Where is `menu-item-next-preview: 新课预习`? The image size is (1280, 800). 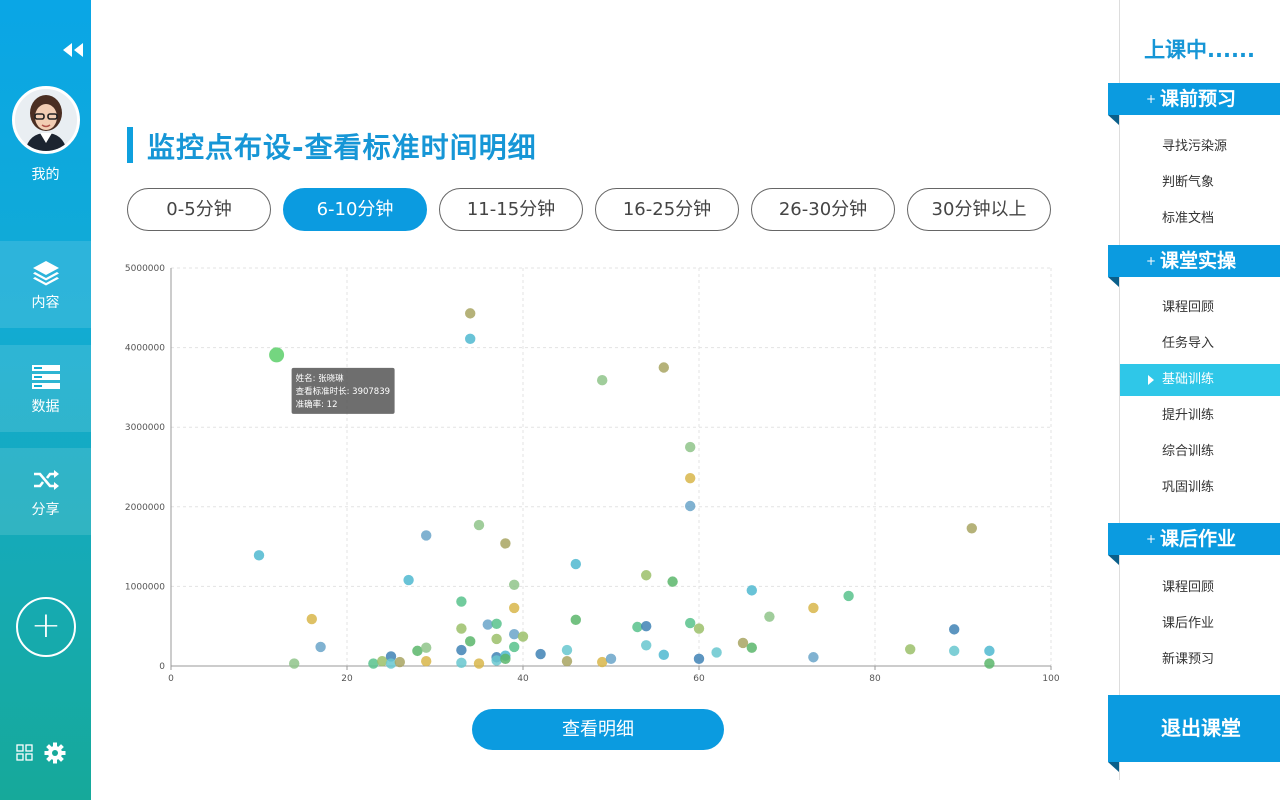 menu-item-next-preview: 新课预习 is located at coordinates (1200, 660).